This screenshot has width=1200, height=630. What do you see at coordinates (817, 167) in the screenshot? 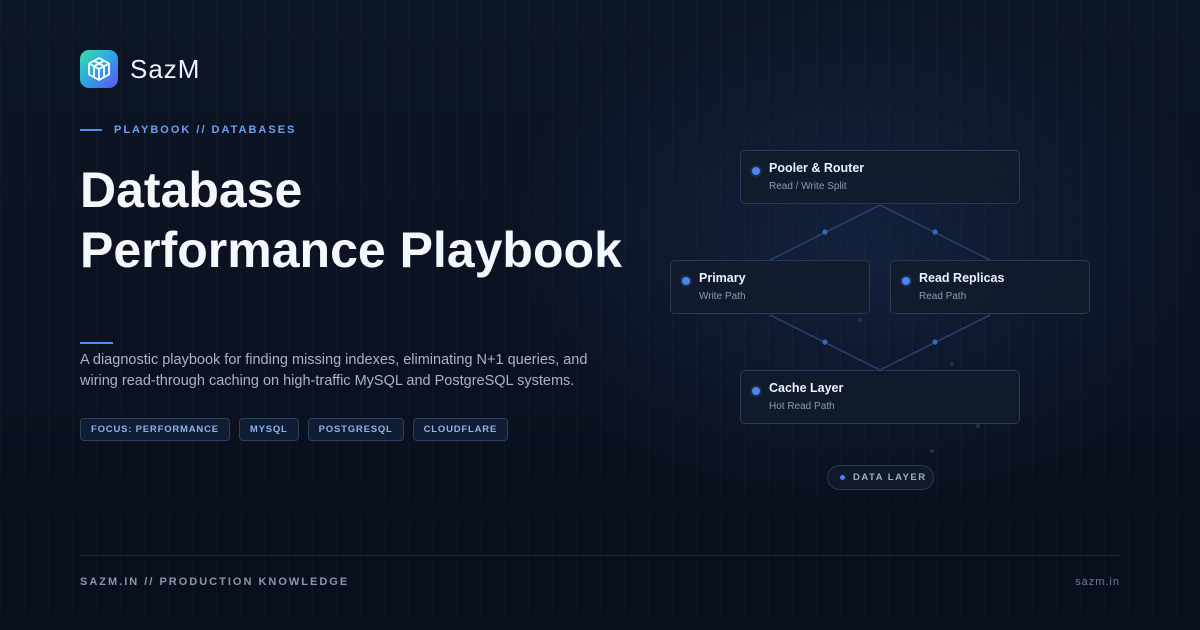
I see `node-title: Pooler & Router` at bounding box center [817, 167].